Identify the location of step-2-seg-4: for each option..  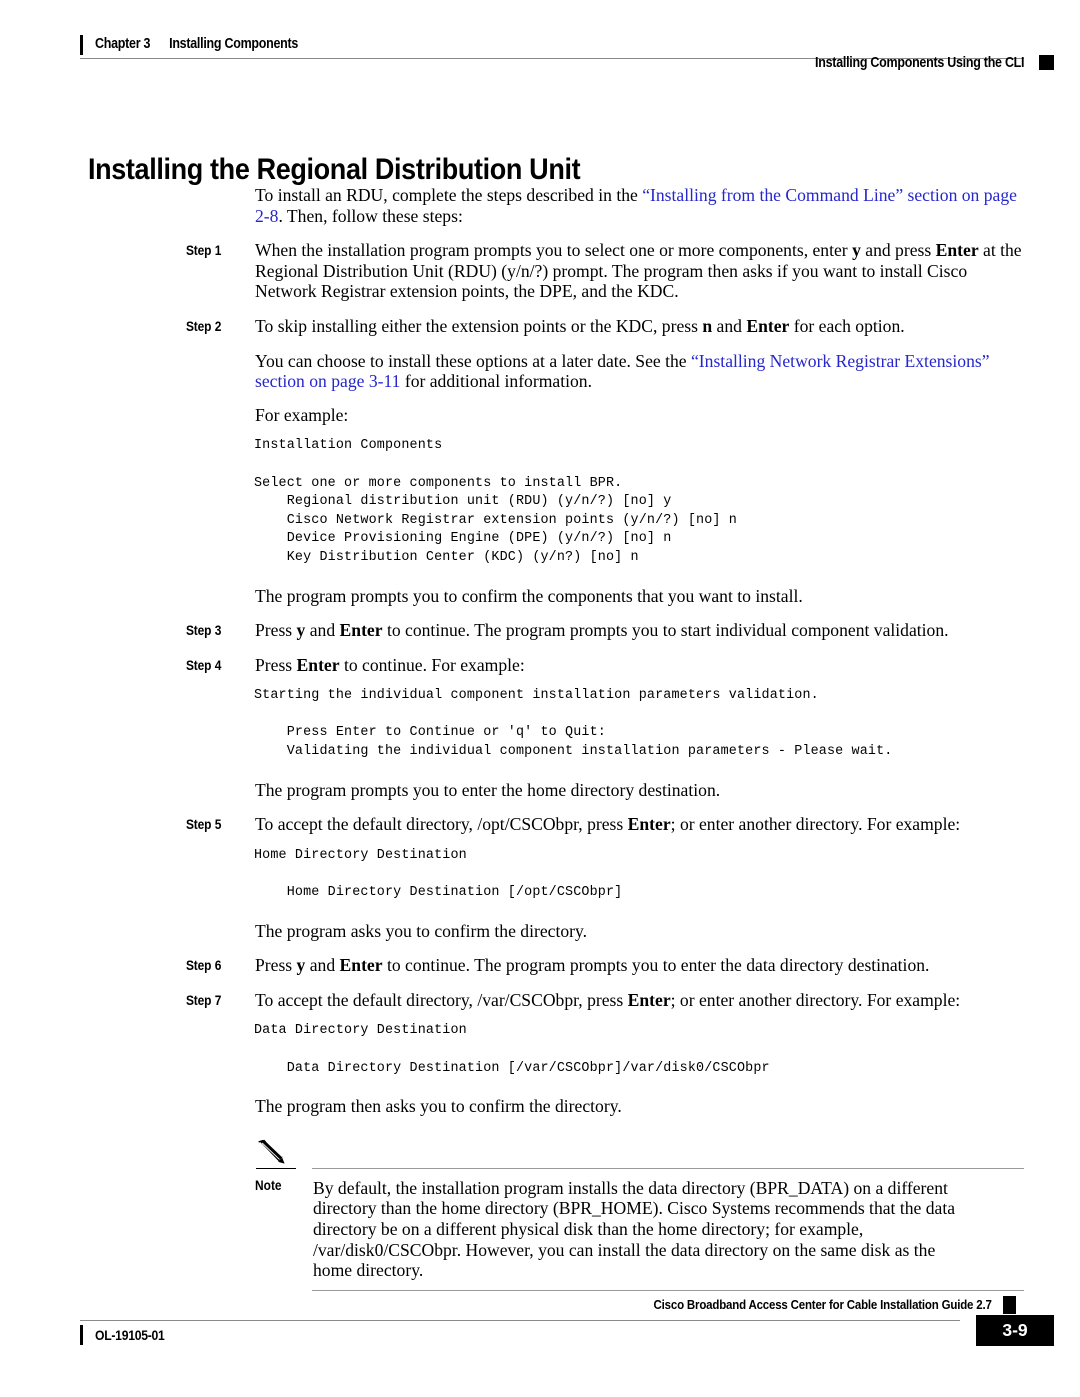
(847, 325).